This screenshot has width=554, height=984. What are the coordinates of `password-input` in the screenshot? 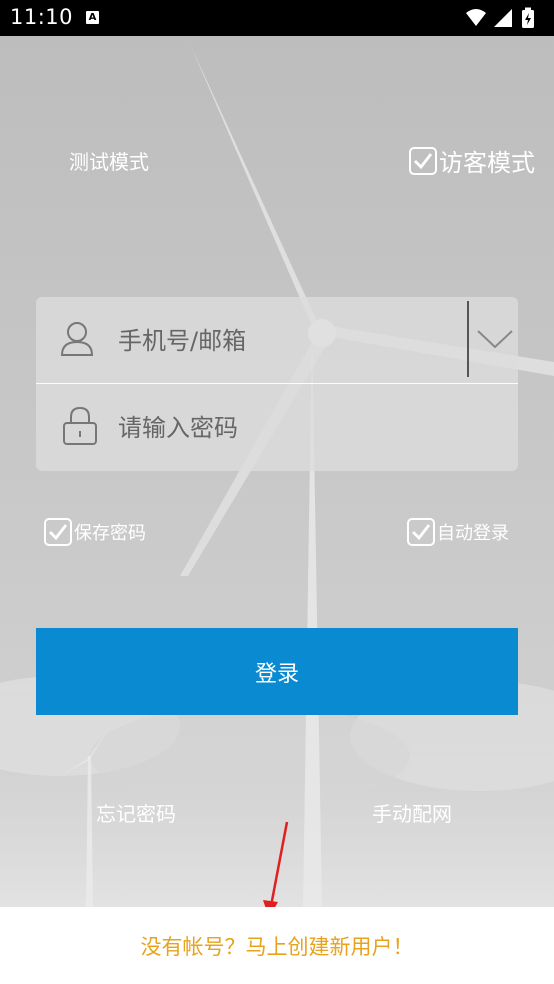 It's located at (288, 428).